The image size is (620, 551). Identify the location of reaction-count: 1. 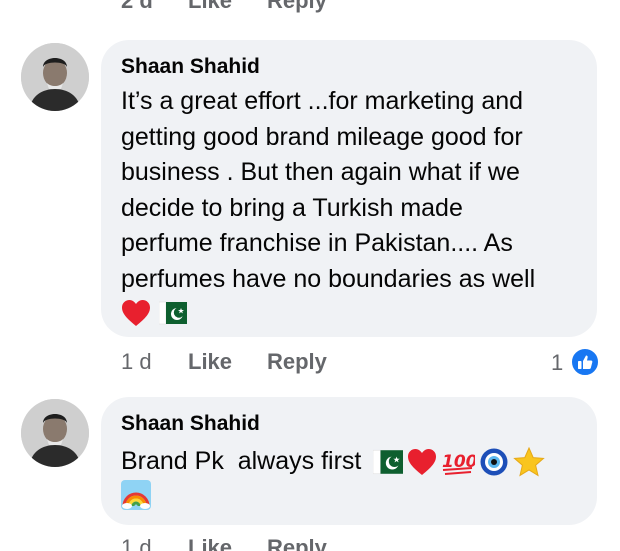
(557, 363).